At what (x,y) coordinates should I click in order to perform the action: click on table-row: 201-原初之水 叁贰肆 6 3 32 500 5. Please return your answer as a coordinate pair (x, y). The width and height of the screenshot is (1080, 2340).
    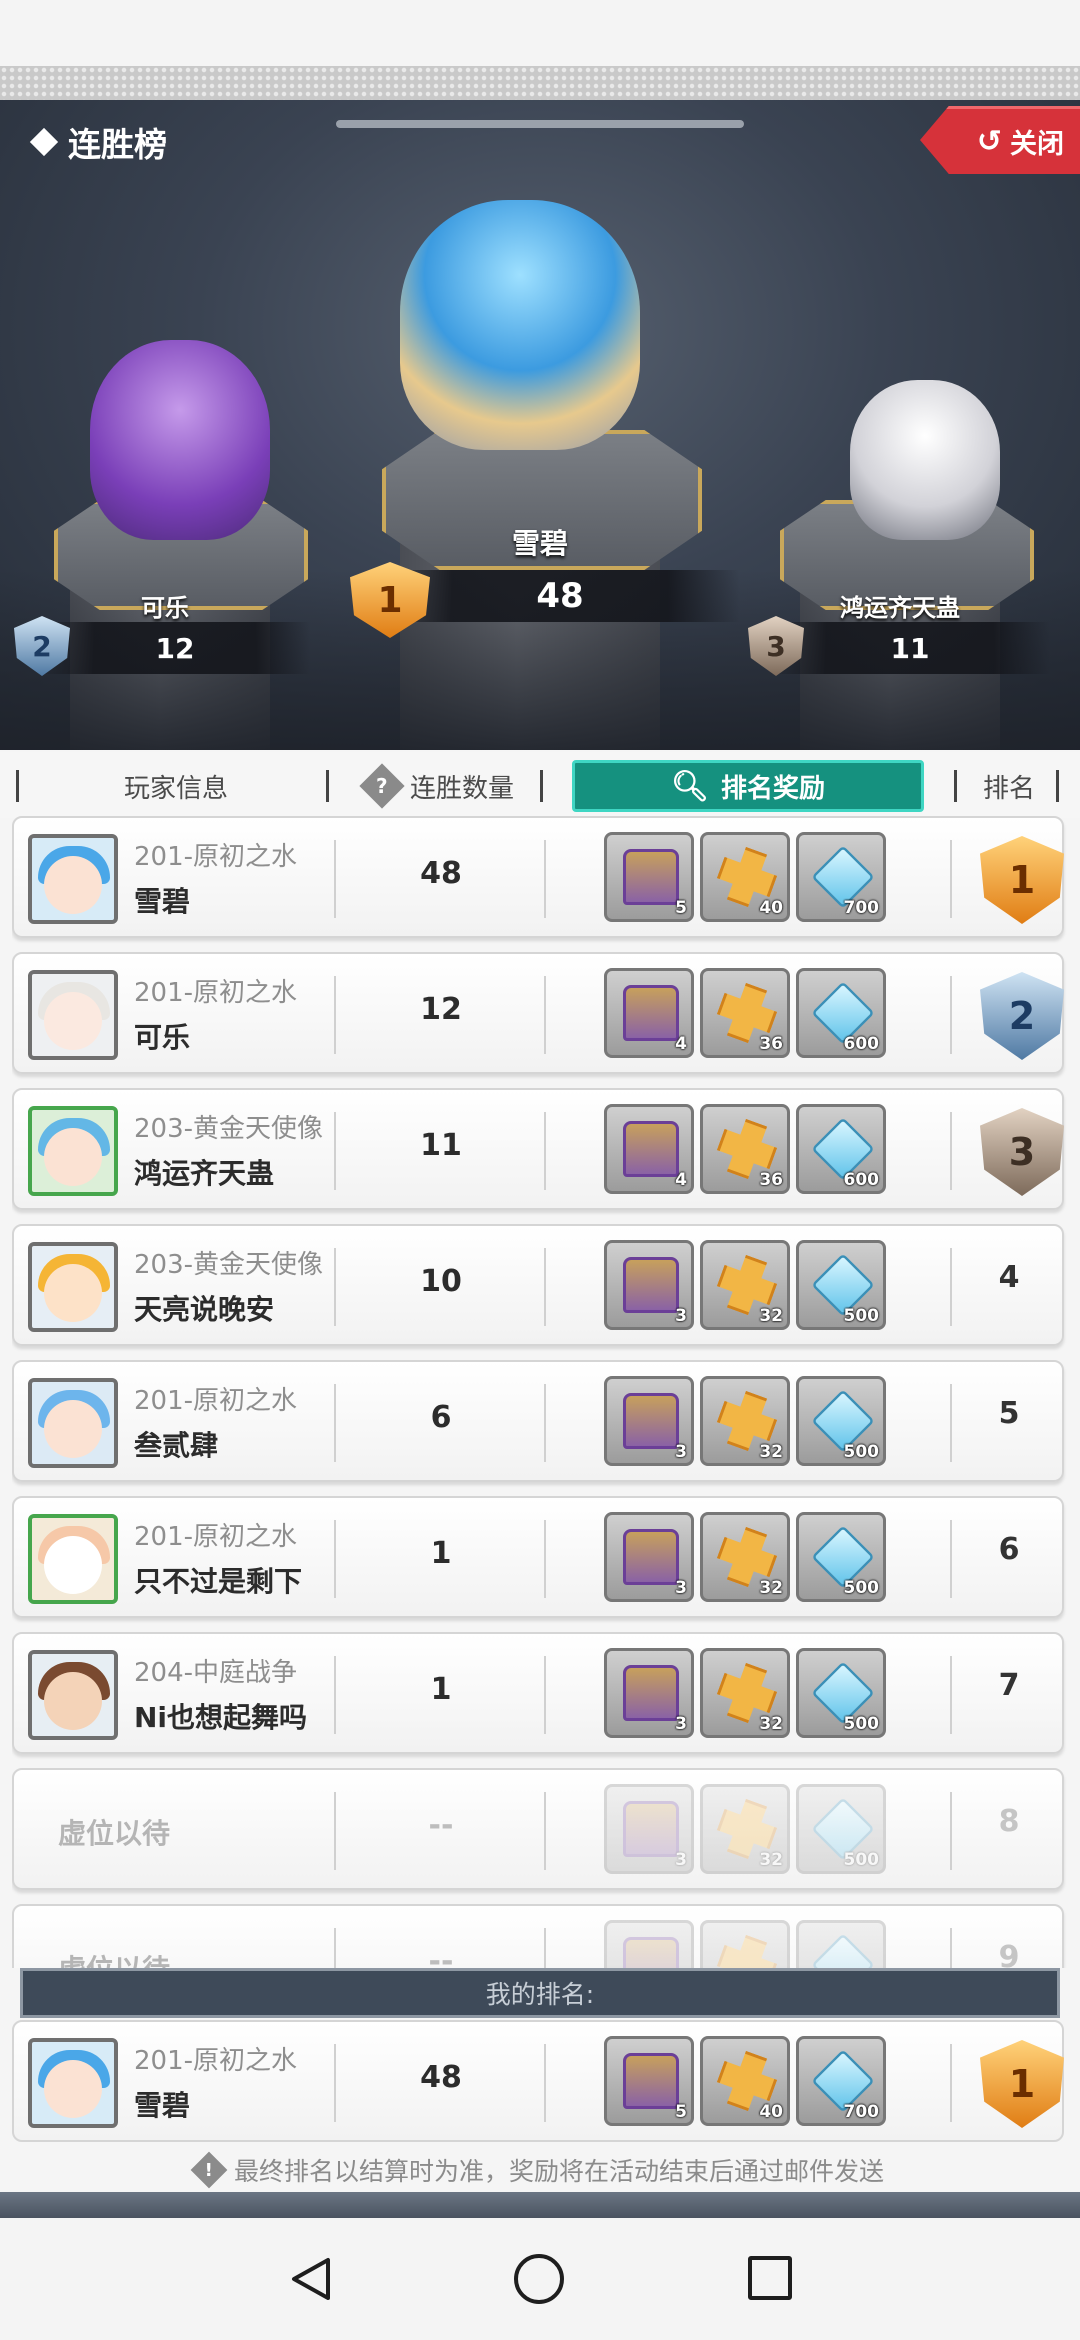
    Looking at the image, I should click on (538, 1421).